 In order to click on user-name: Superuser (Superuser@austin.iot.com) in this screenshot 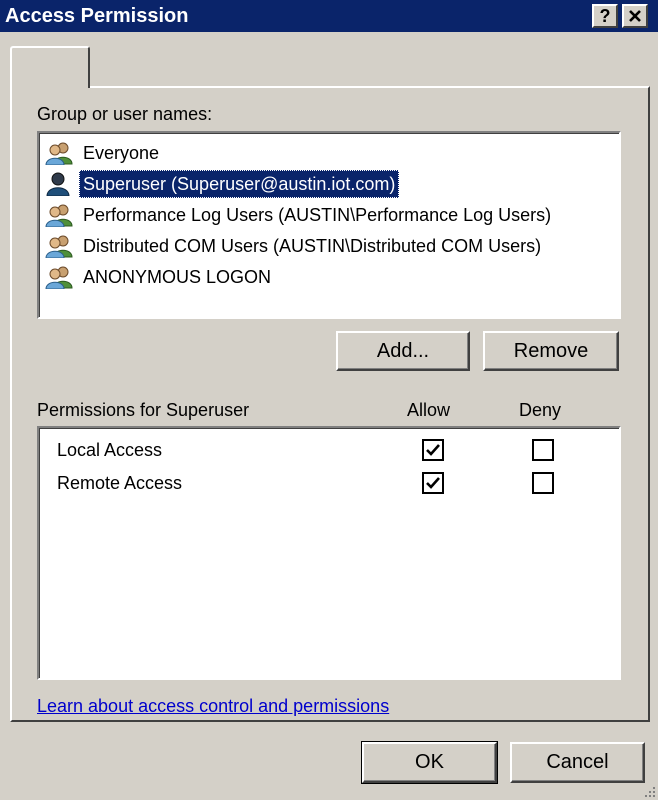, I will do `click(239, 184)`.